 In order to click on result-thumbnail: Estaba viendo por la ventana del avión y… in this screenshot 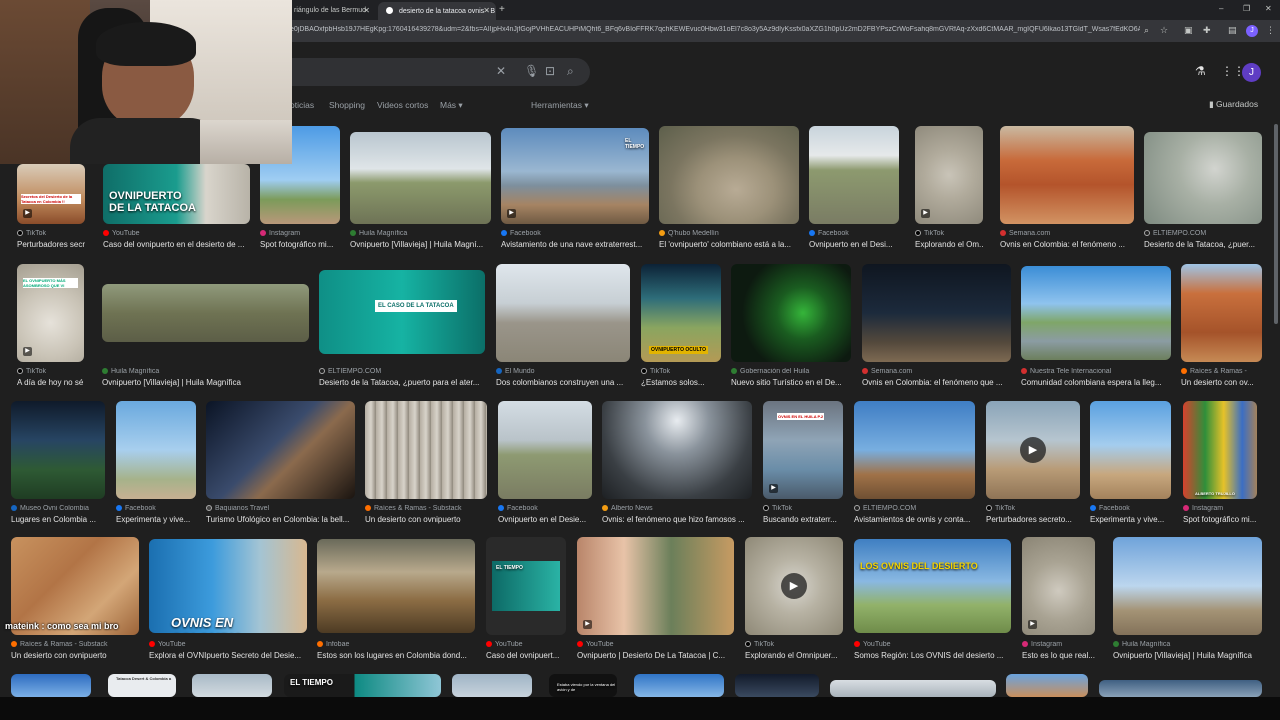, I will do `click(583, 685)`.